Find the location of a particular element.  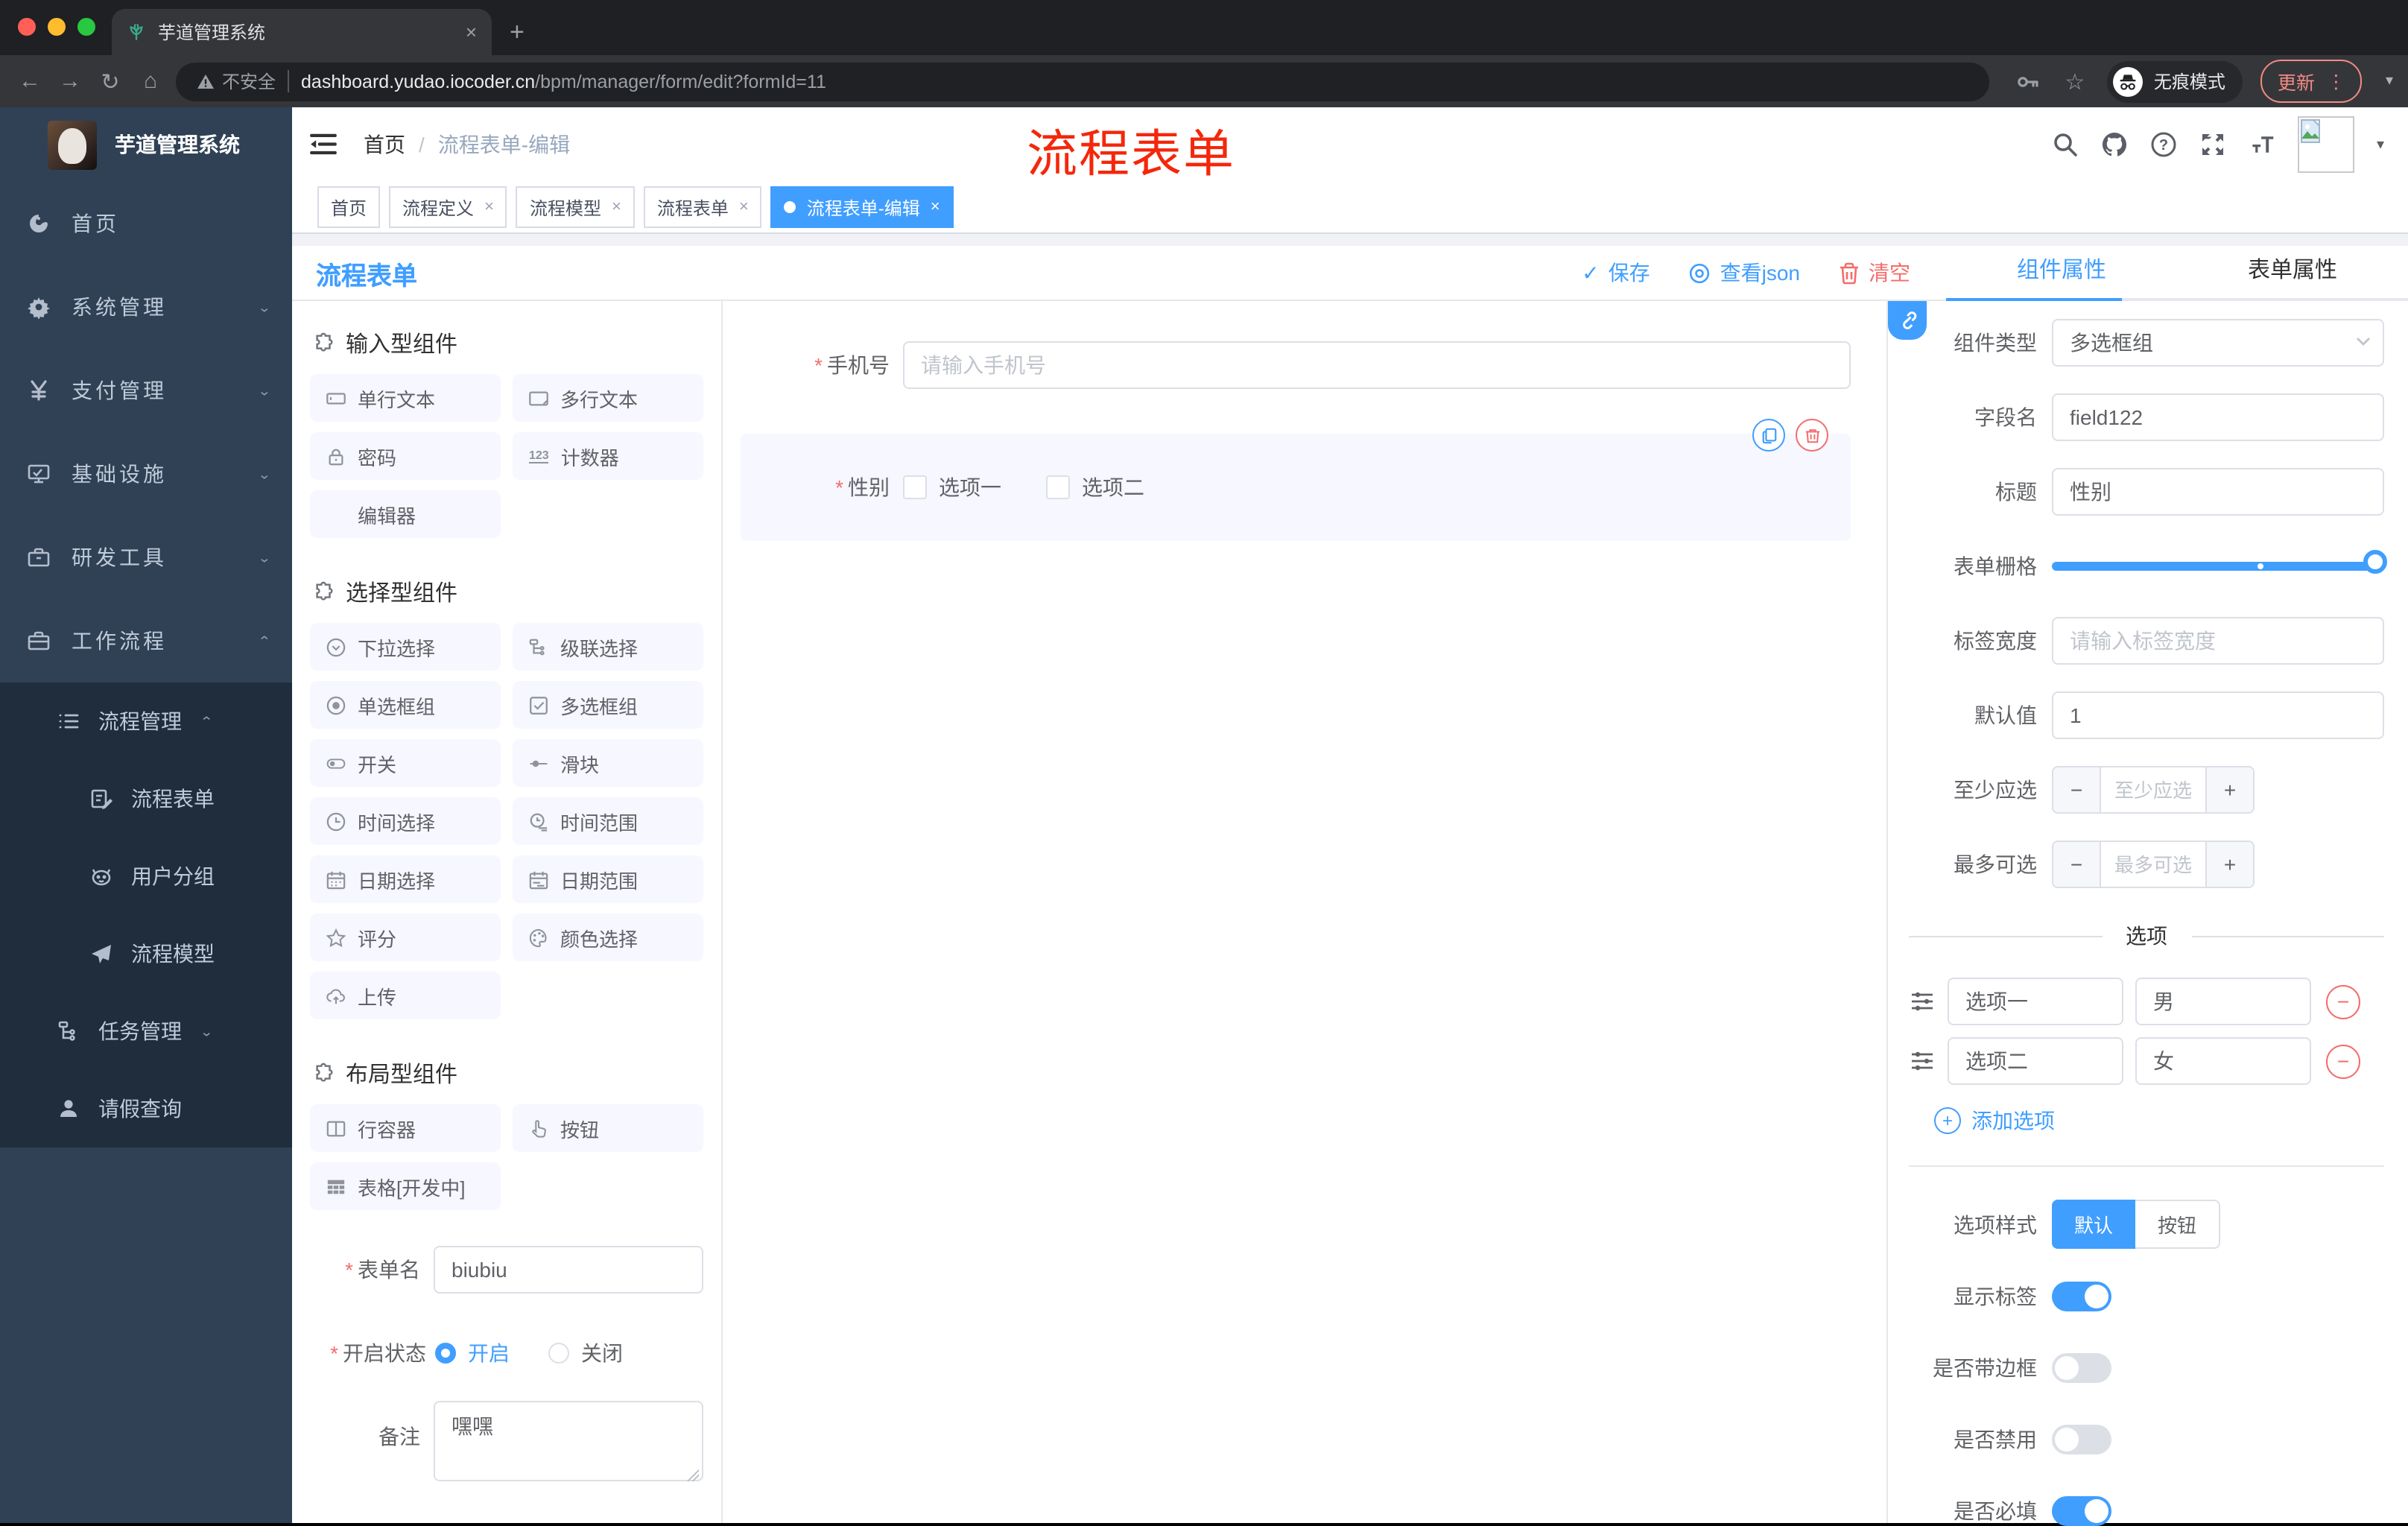

status-on-label: 开启 is located at coordinates (489, 1353).